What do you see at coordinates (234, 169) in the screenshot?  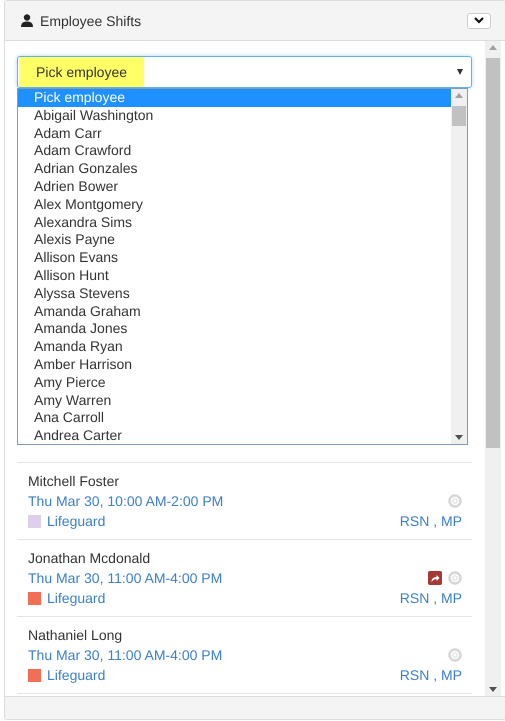 I see `dropdown-option: Adrian Gonzales` at bounding box center [234, 169].